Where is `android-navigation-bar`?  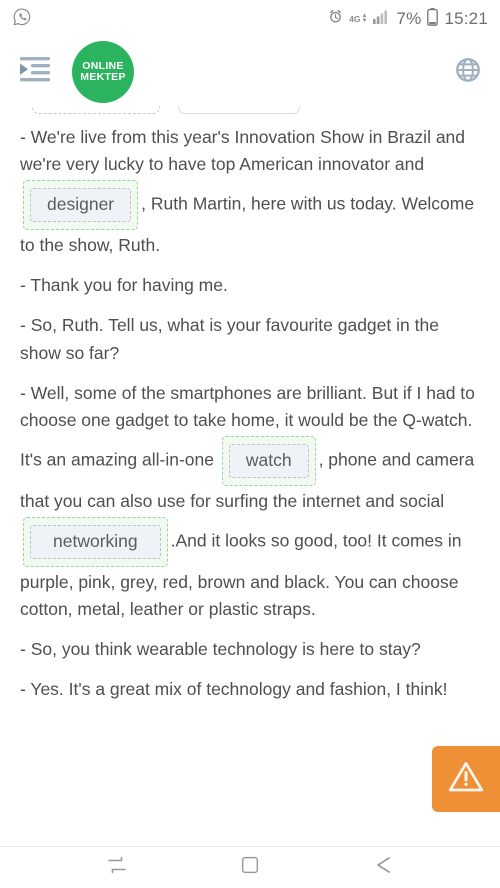
android-navigation-bar is located at coordinates (250, 867).